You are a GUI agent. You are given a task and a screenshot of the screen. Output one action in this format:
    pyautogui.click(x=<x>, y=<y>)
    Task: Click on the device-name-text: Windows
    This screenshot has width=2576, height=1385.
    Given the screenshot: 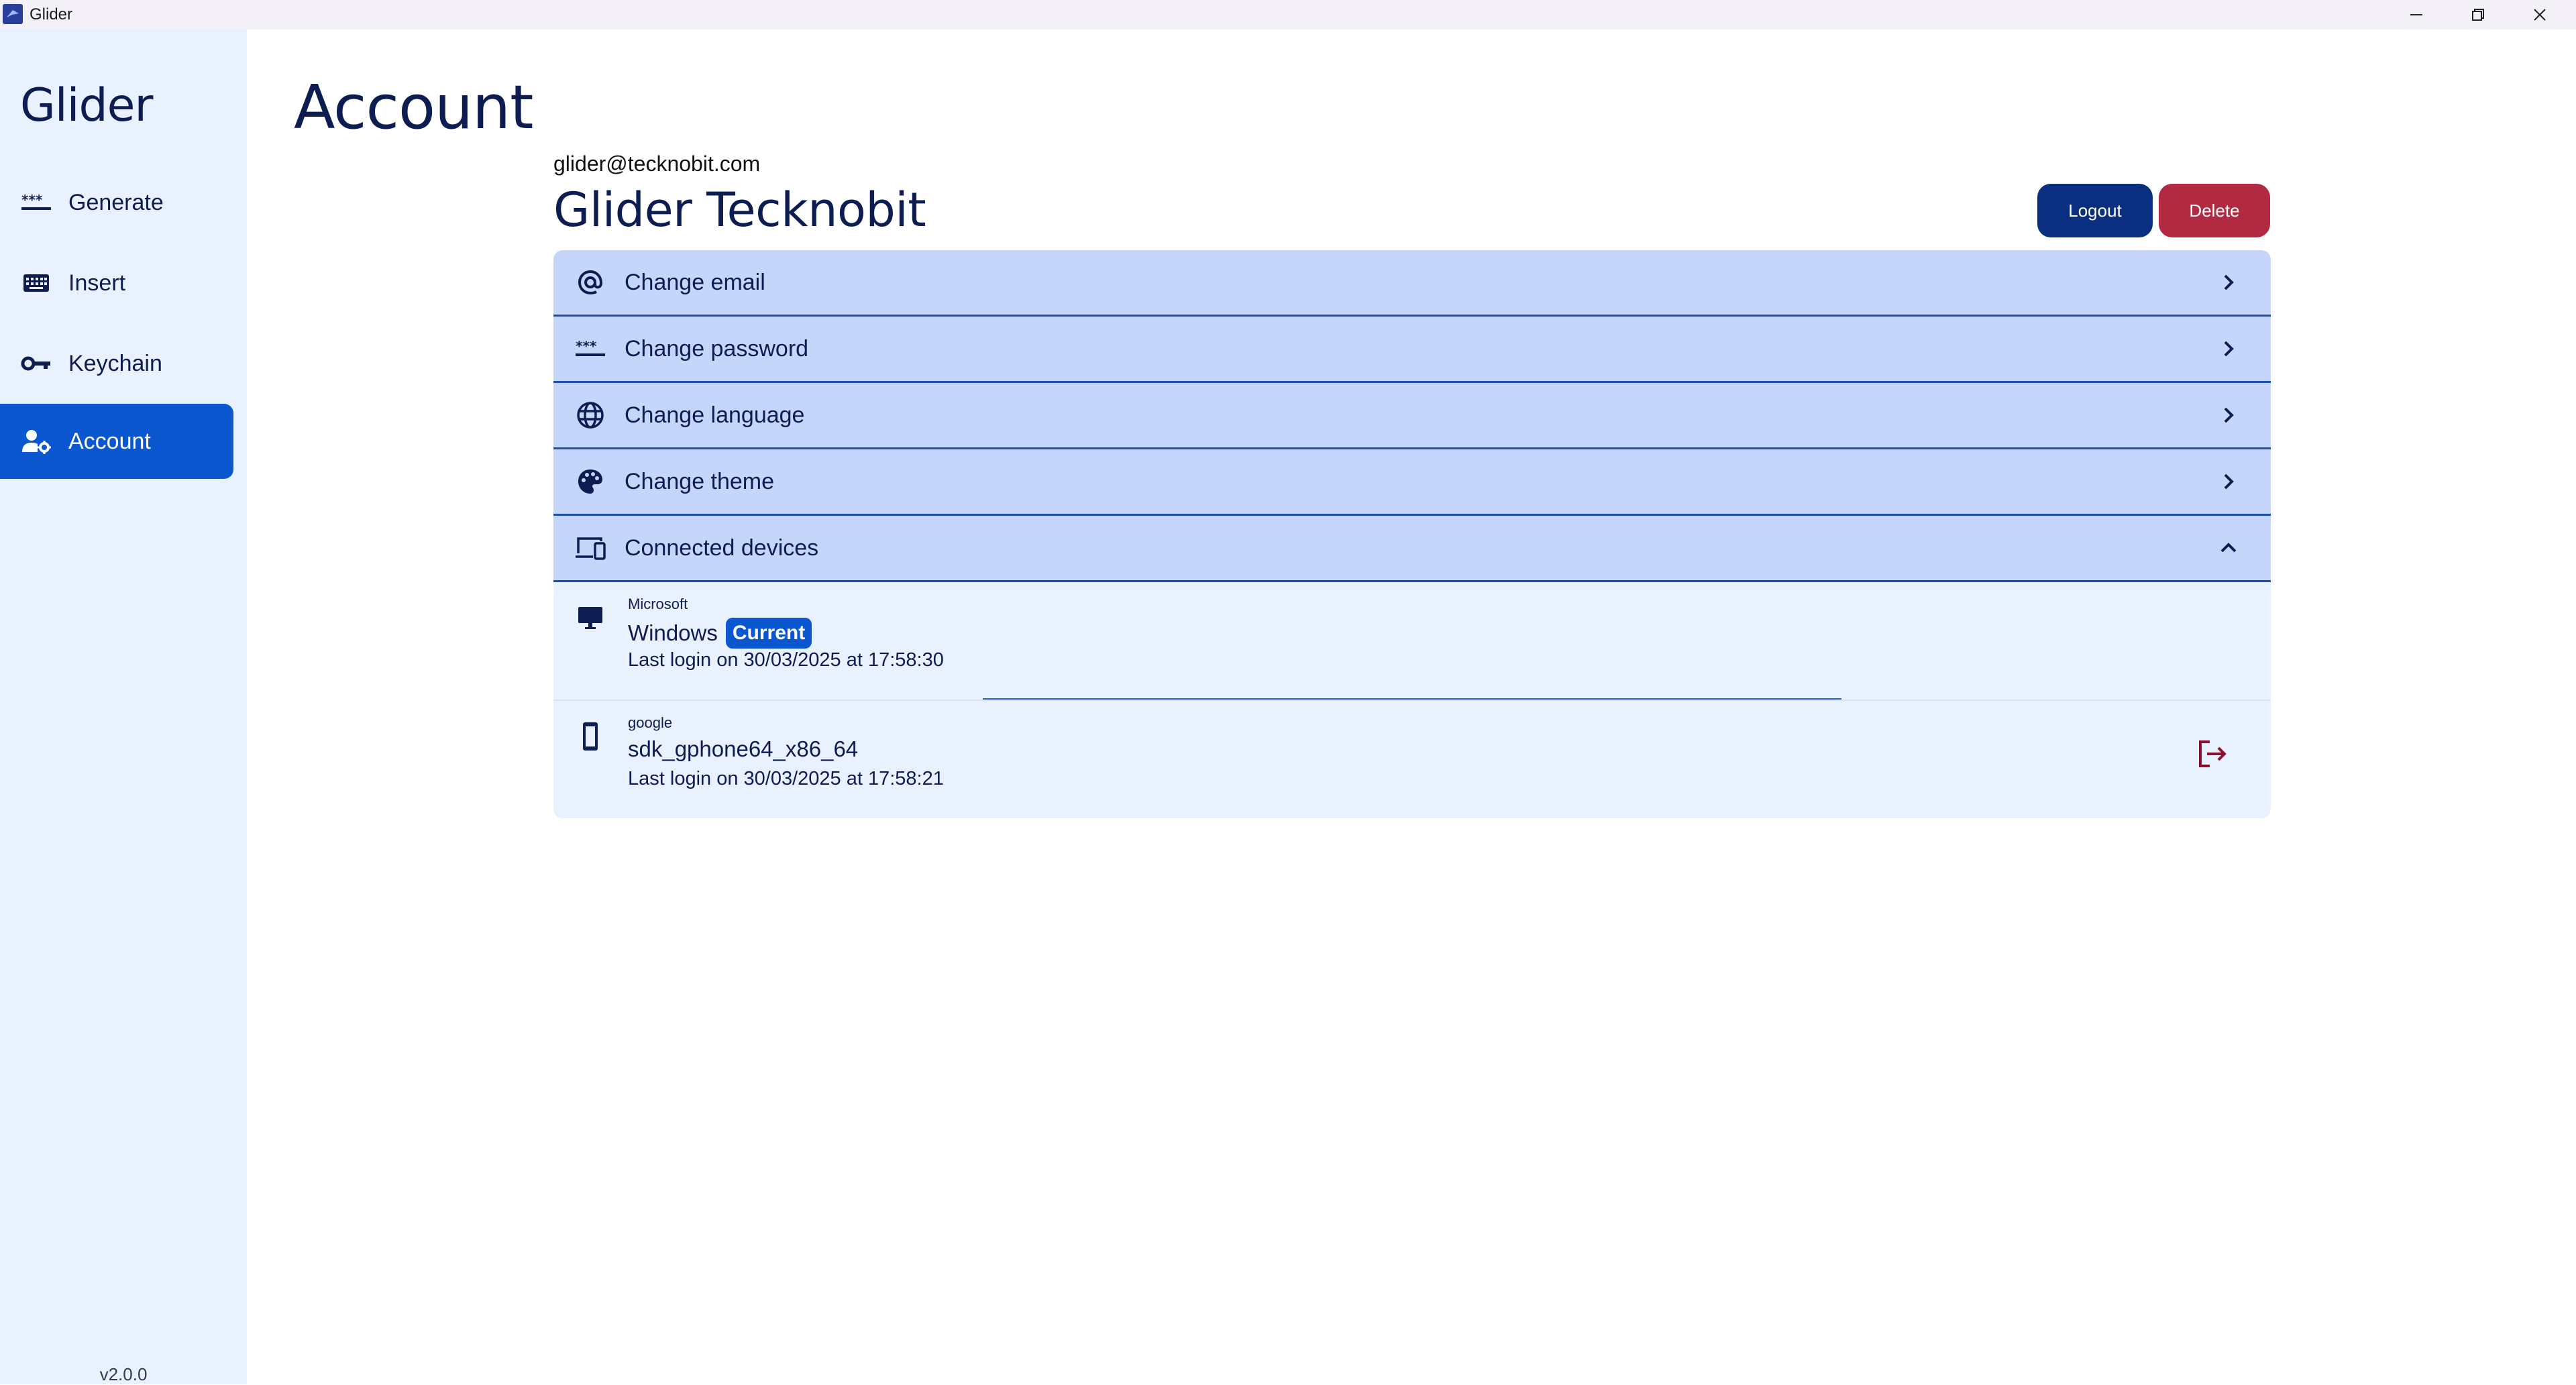 What is the action you would take?
    pyautogui.click(x=673, y=632)
    